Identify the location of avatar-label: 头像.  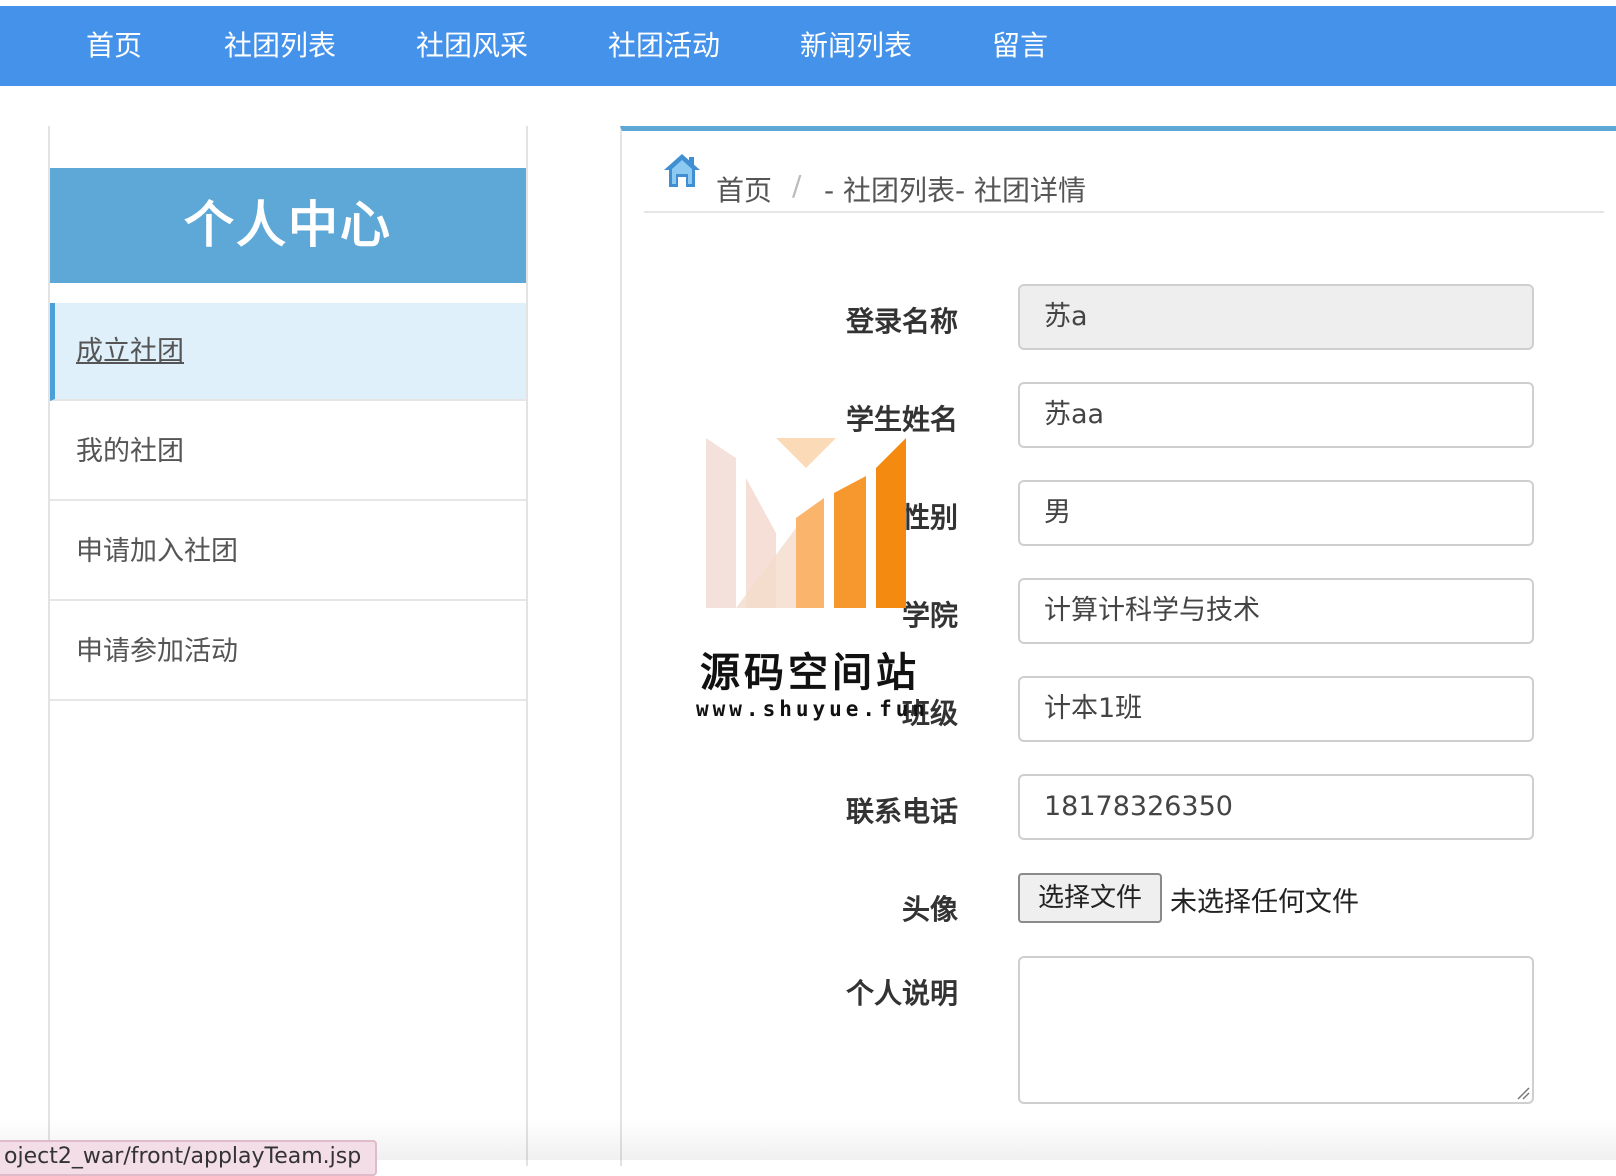
(929, 909).